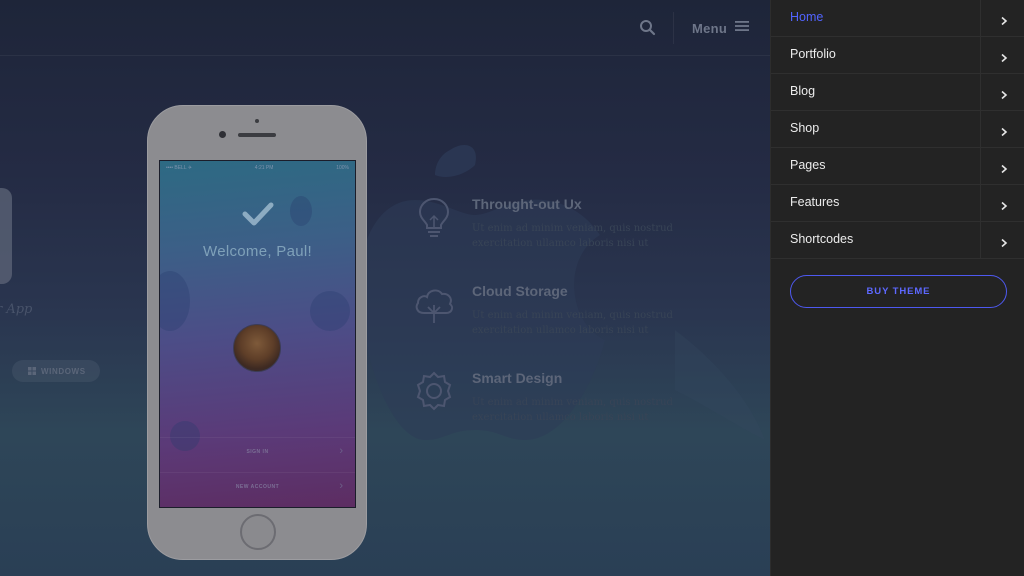  Describe the element at coordinates (257, 251) in the screenshot. I see `welcome-message: Welcome, Paul!` at that location.